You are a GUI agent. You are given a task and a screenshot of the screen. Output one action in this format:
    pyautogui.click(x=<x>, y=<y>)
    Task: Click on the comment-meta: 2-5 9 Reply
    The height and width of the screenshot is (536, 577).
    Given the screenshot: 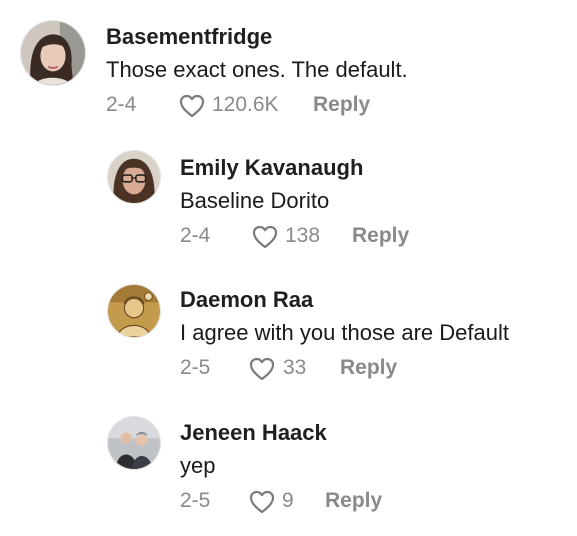 What is the action you would take?
    pyautogui.click(x=281, y=501)
    